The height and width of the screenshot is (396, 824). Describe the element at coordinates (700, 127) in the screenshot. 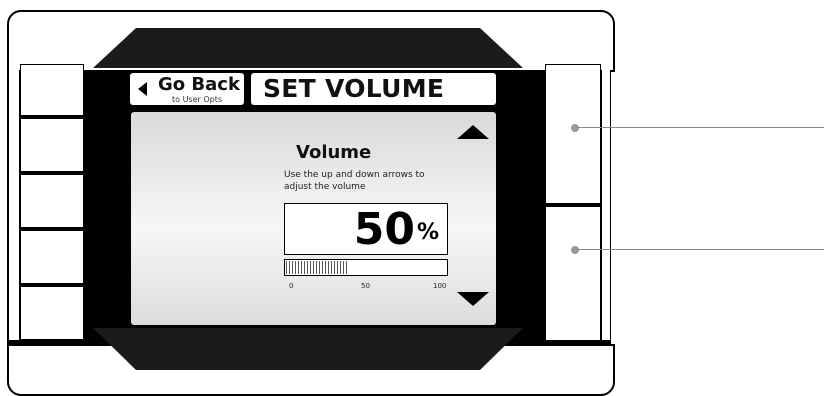

I see `callout-line-up` at that location.